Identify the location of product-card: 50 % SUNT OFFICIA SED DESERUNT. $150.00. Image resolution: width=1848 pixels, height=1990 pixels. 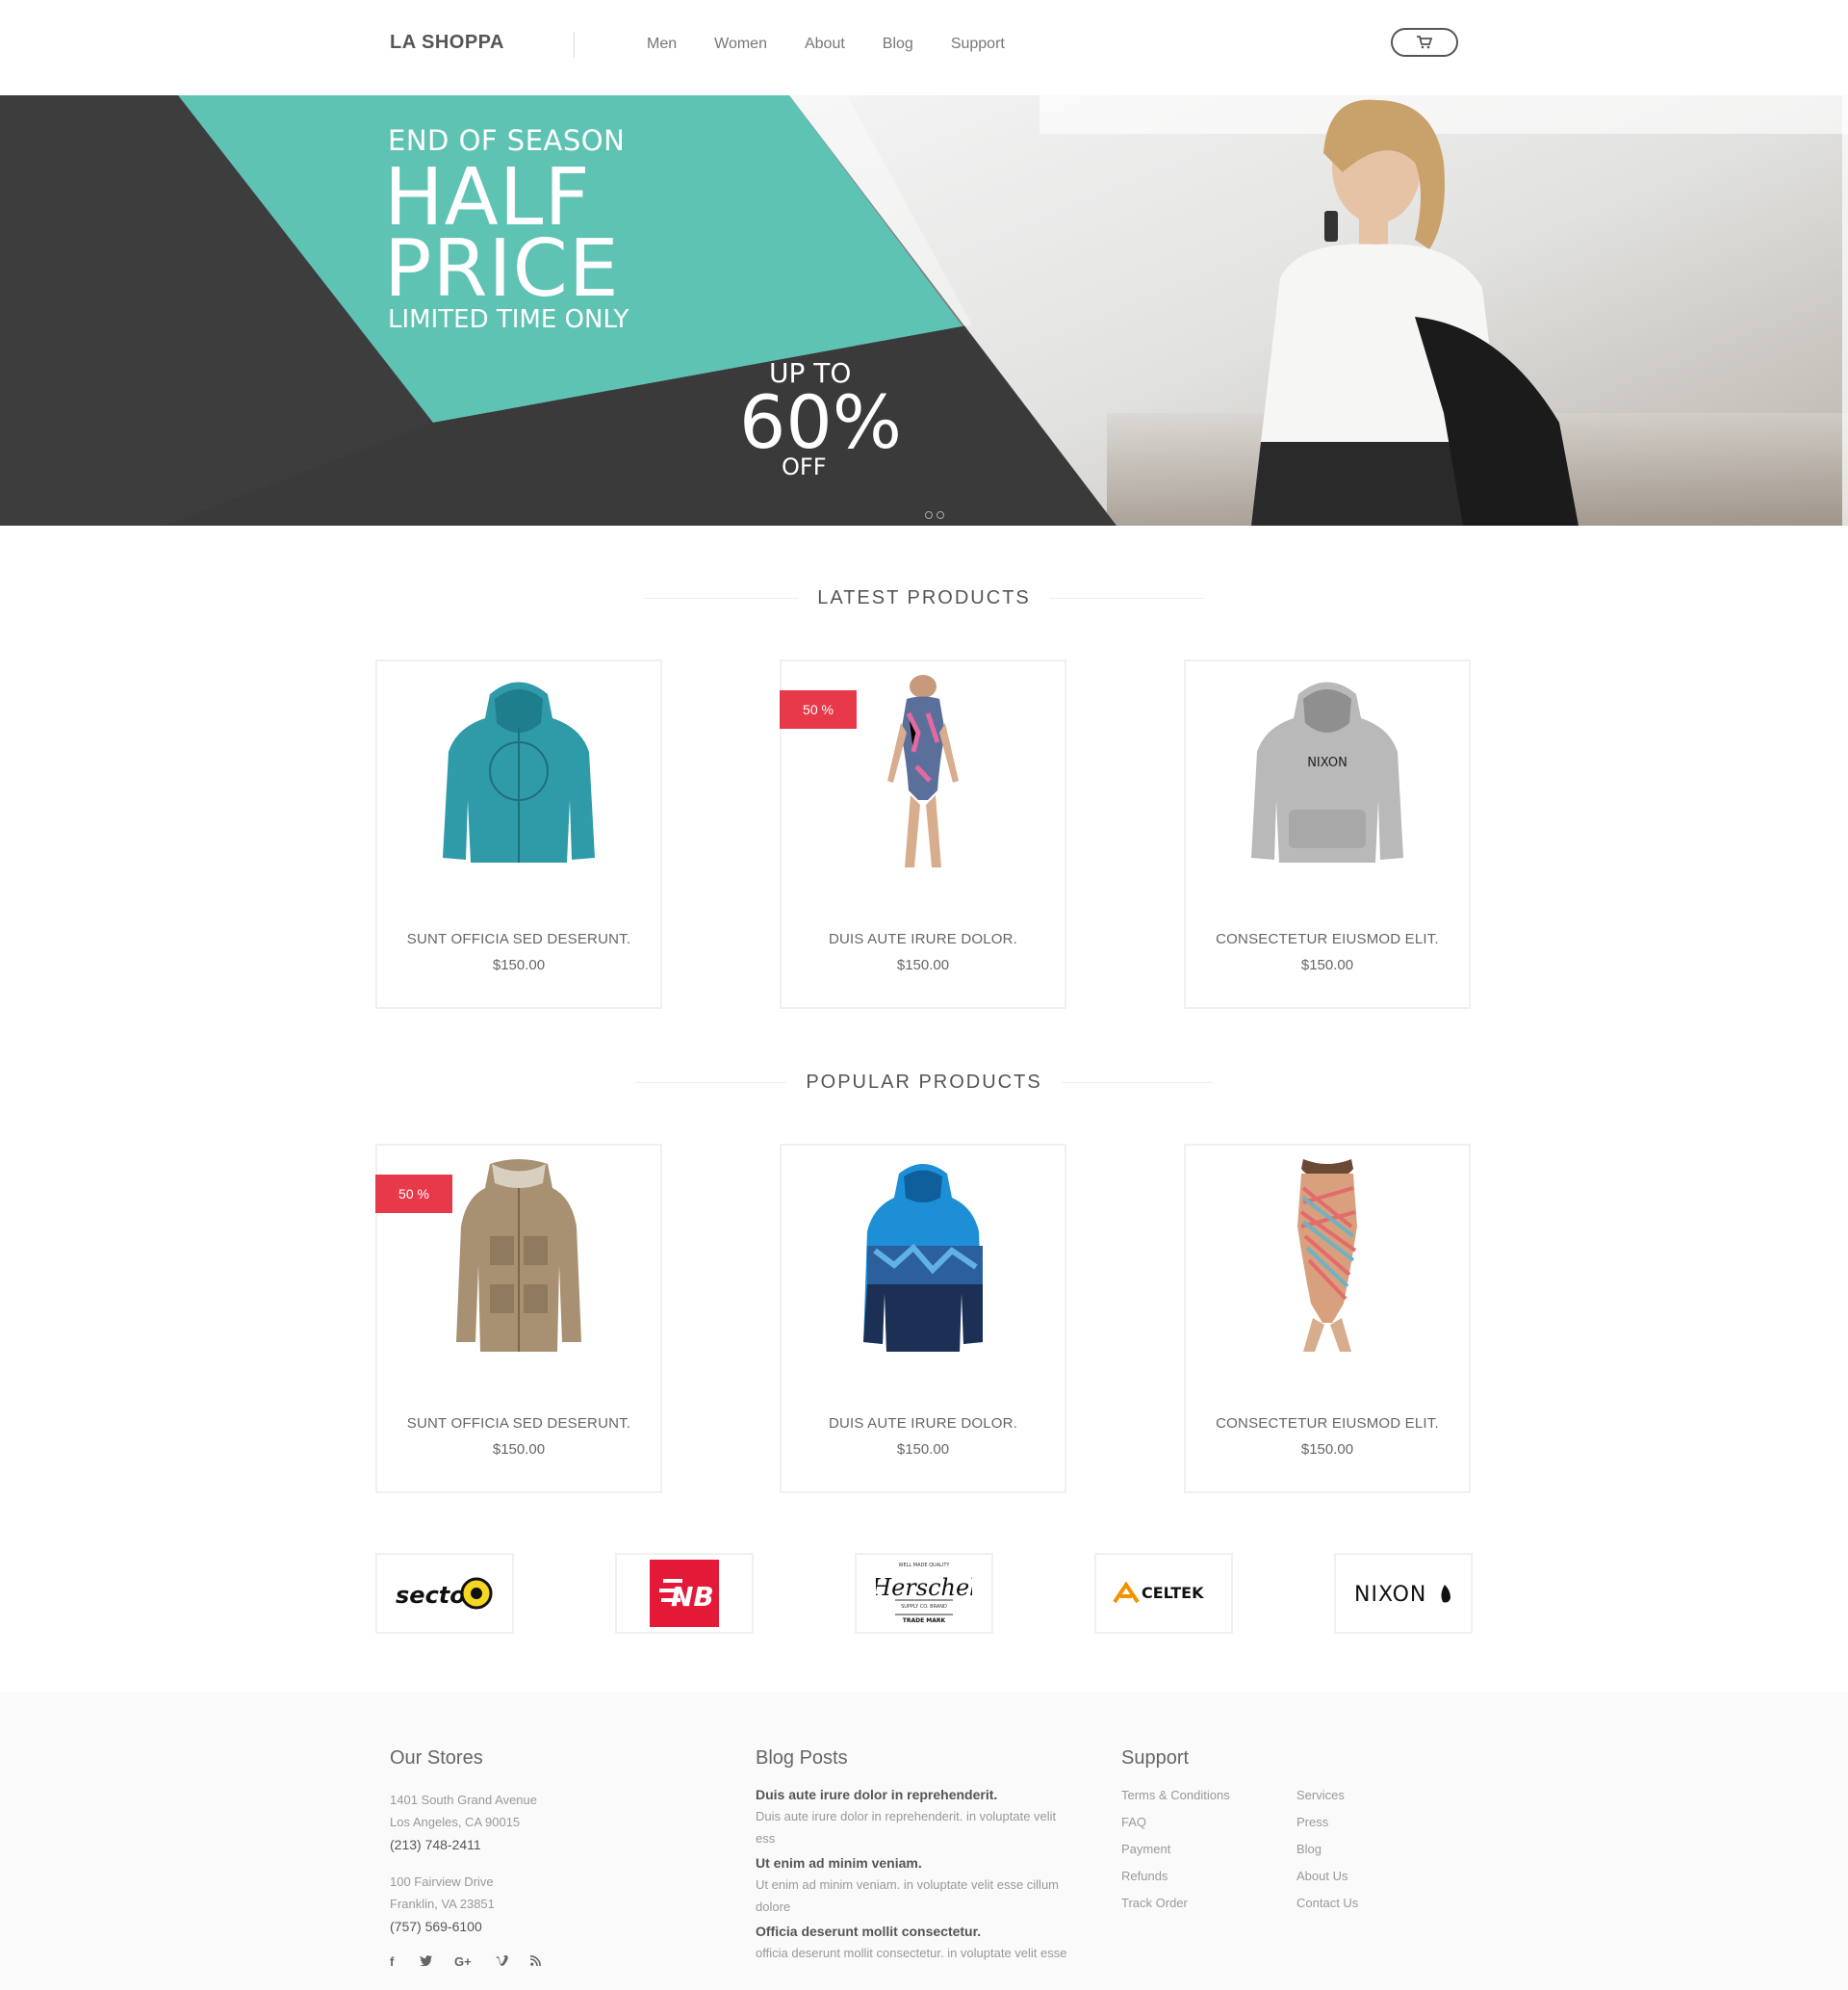
(518, 1319).